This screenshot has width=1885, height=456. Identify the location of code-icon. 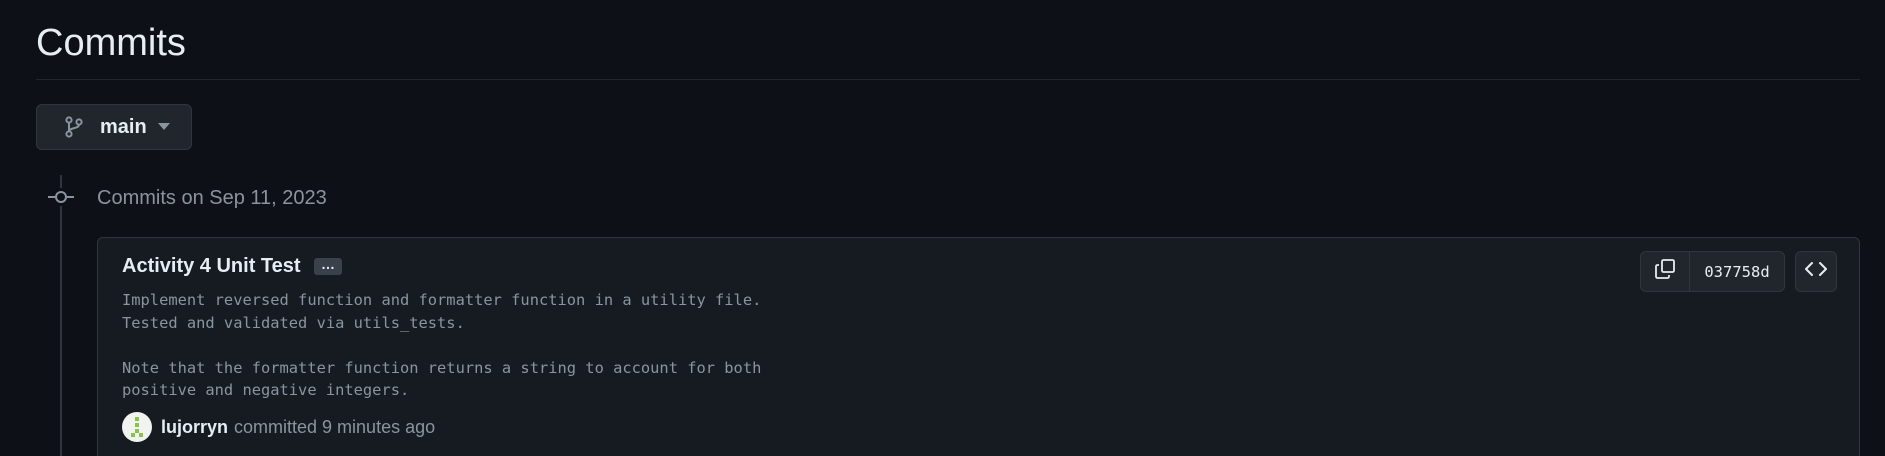
(1816, 271).